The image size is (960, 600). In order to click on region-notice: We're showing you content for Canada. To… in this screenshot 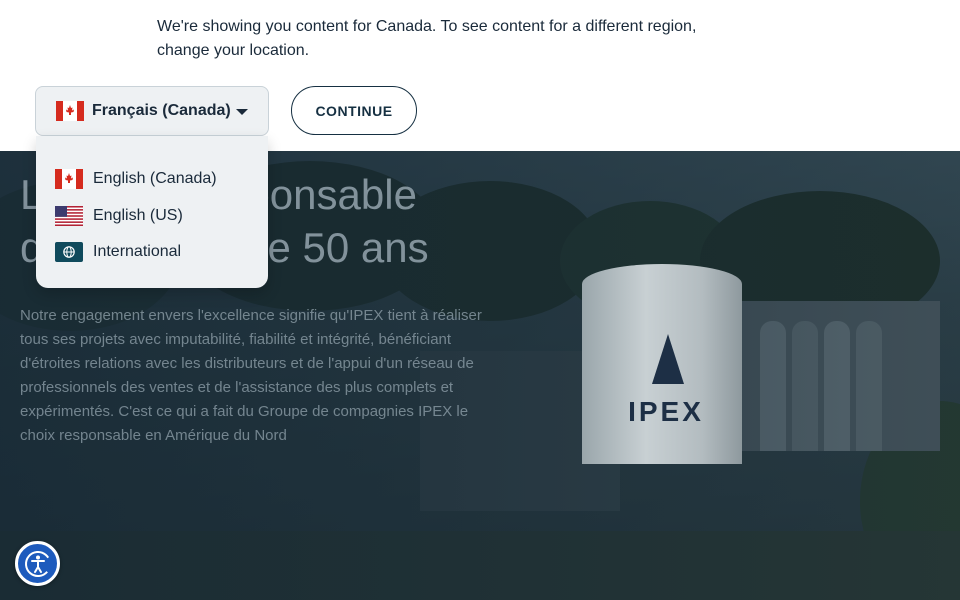, I will do `click(457, 39)`.